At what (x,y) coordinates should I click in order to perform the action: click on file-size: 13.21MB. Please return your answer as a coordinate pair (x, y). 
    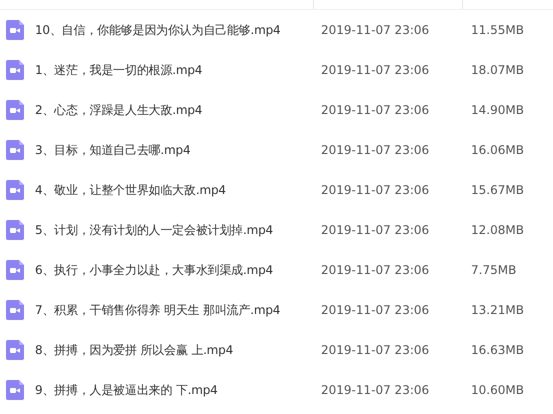
    Looking at the image, I should click on (497, 310).